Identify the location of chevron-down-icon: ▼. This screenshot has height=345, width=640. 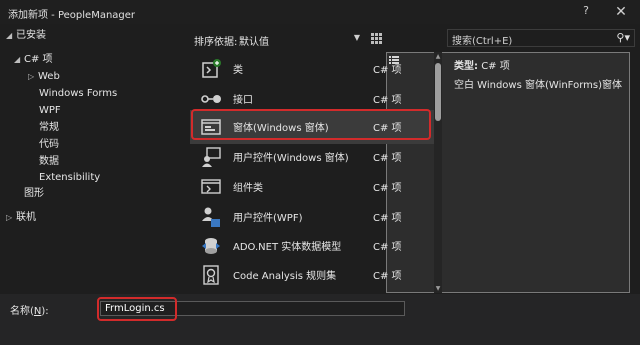
(356, 37).